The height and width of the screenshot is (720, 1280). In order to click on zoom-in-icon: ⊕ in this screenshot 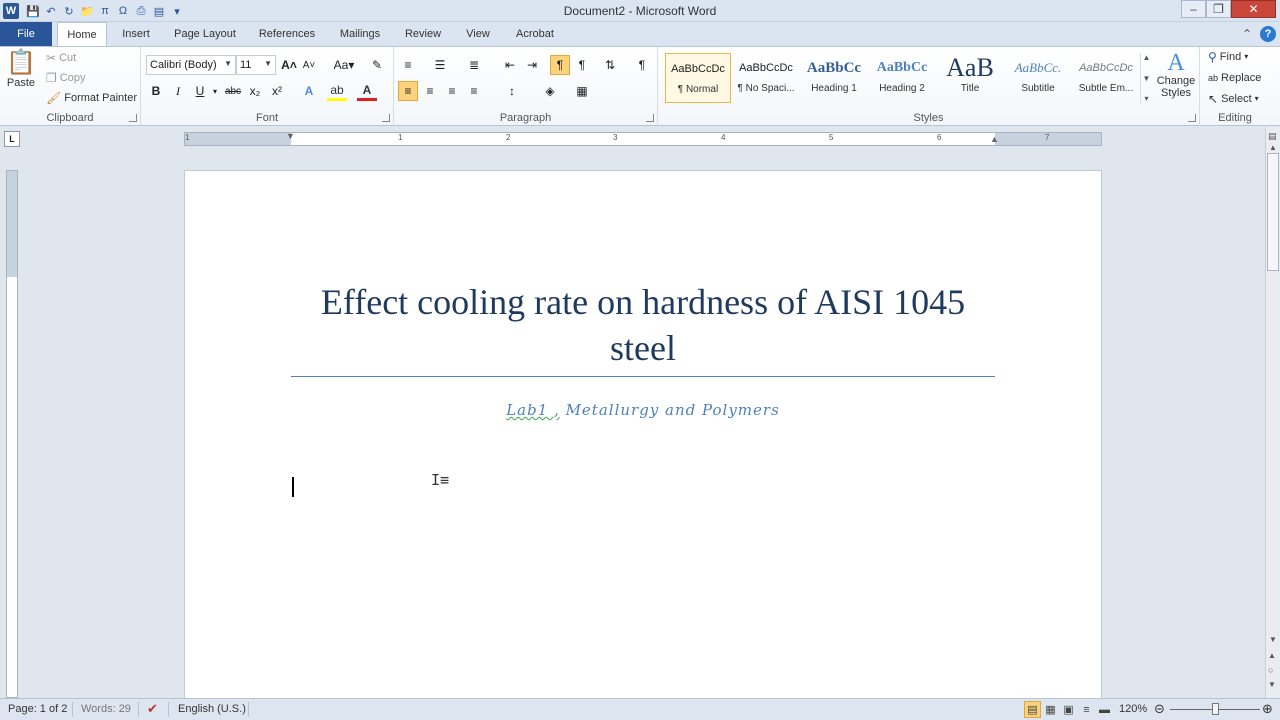, I will do `click(1267, 709)`.